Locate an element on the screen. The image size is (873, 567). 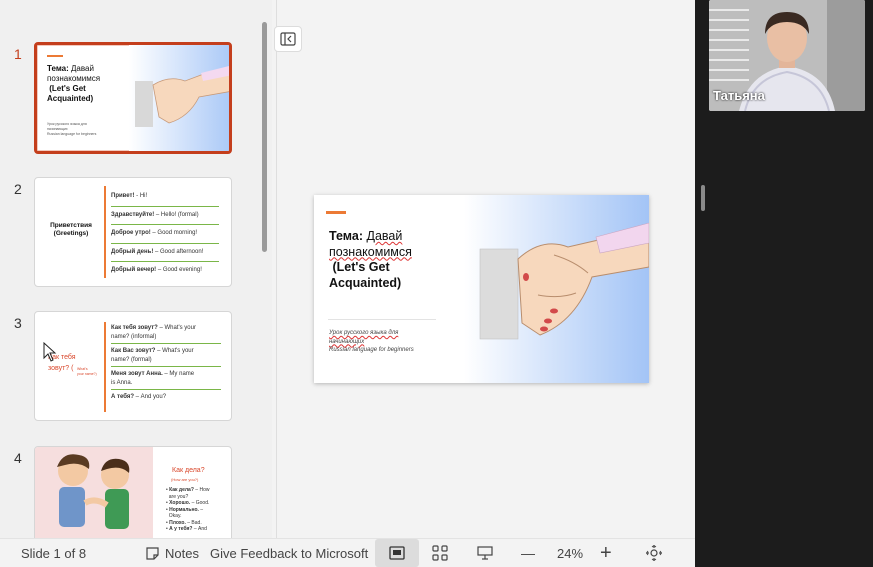
notes-label: Notes is located at coordinates (182, 553).